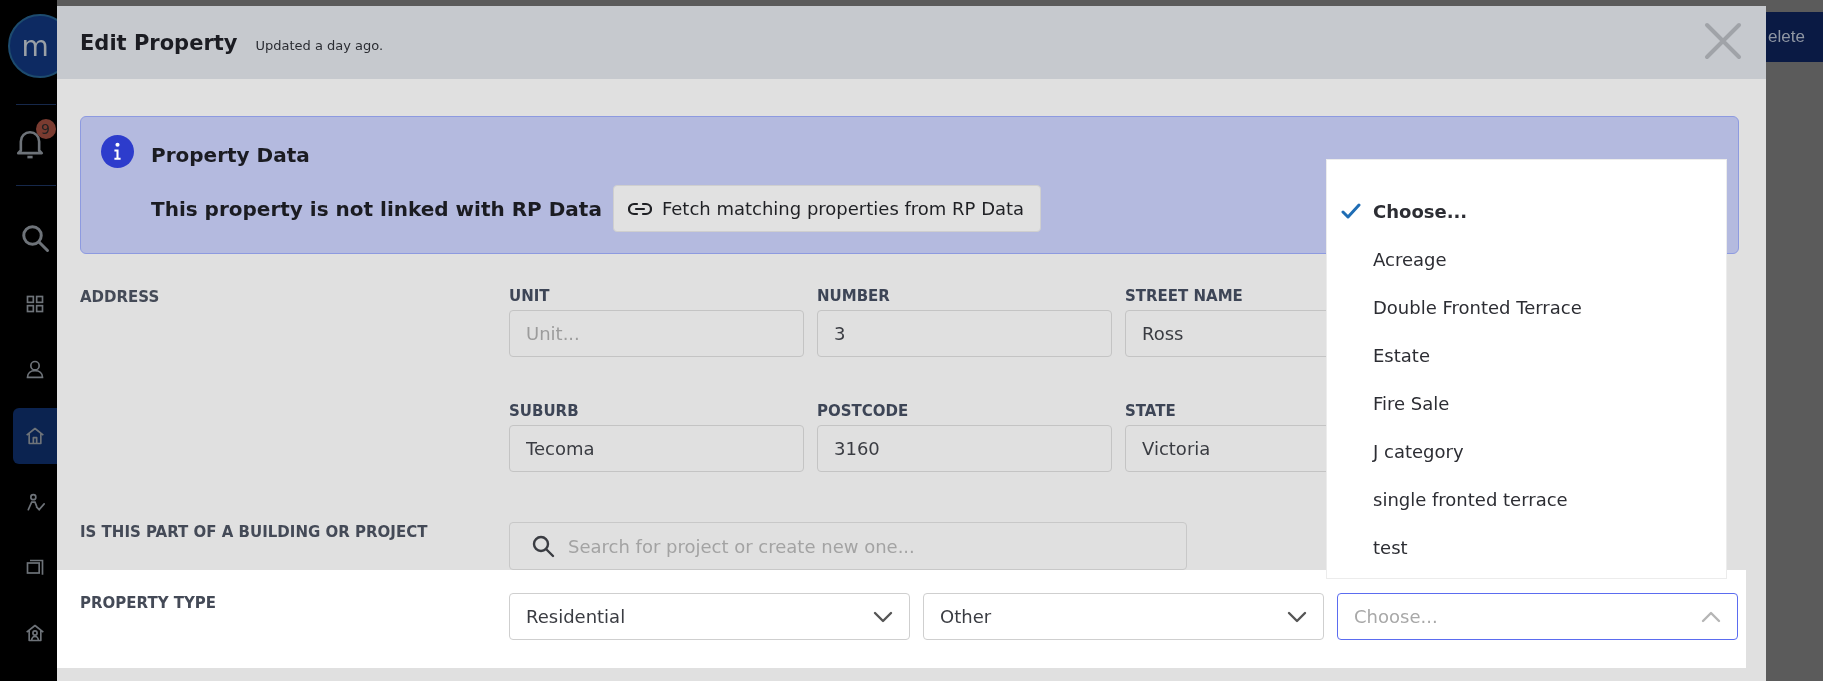 The height and width of the screenshot is (681, 1823). I want to click on nav-item, so click(34, 436).